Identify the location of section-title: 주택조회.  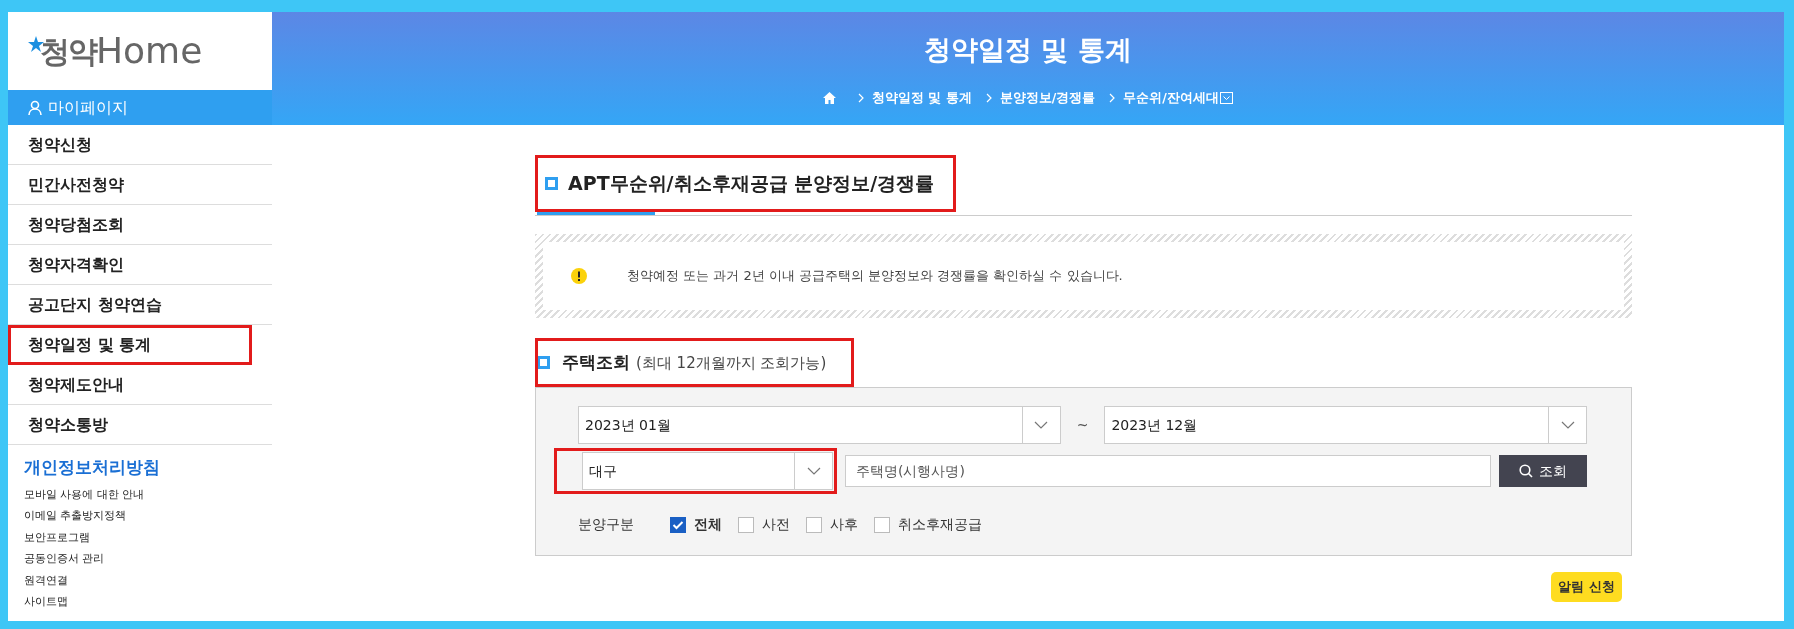
(596, 362).